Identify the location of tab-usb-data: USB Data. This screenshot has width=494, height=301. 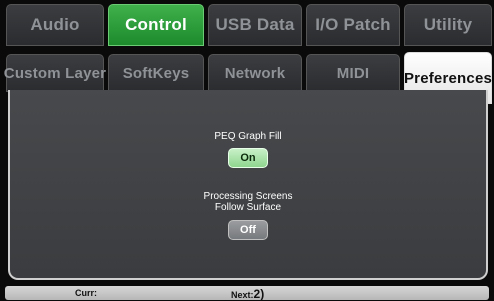
(255, 25).